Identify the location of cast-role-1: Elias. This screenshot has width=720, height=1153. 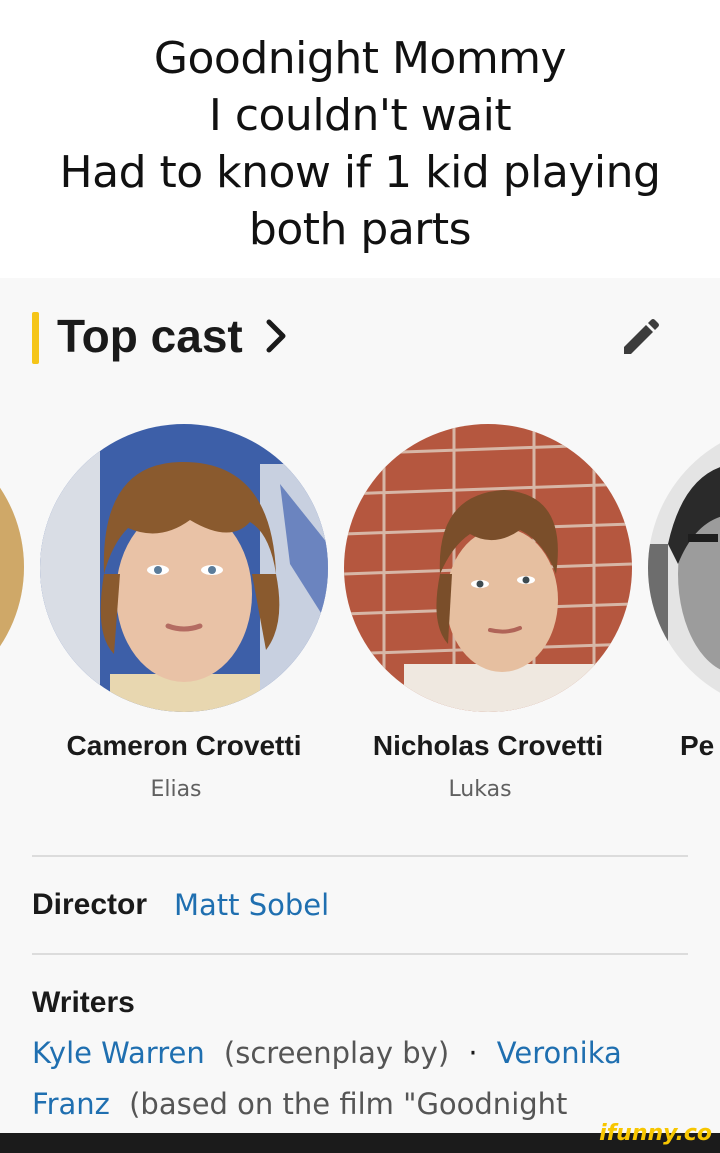
(176, 789).